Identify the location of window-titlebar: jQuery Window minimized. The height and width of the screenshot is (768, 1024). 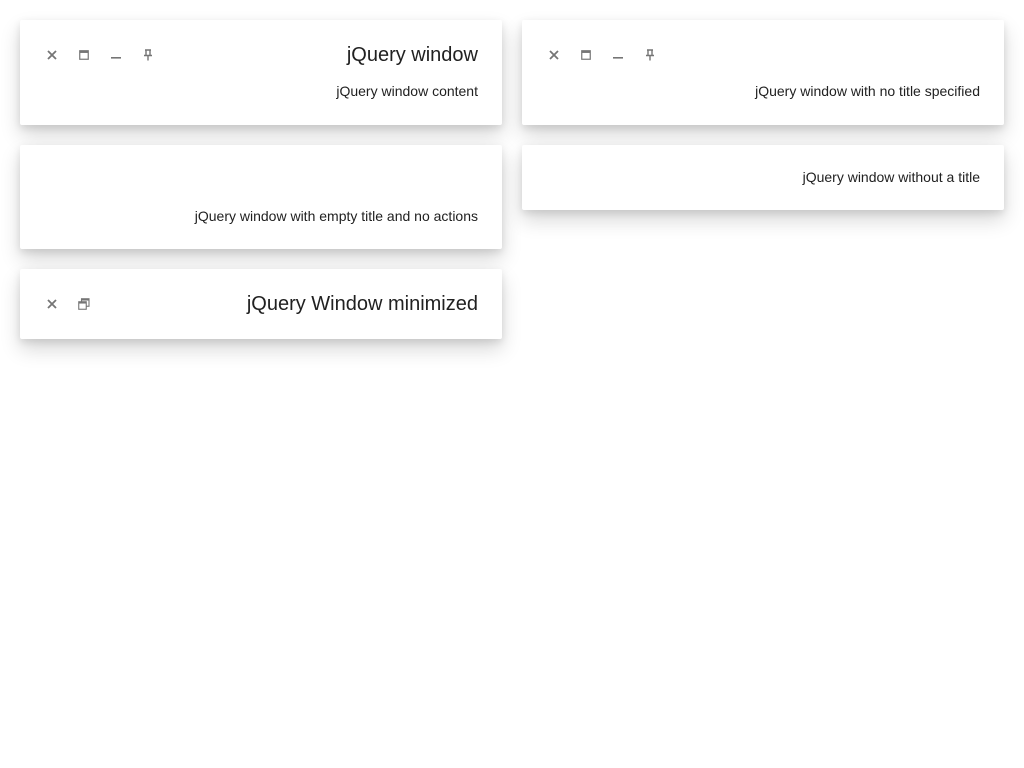
(261, 304).